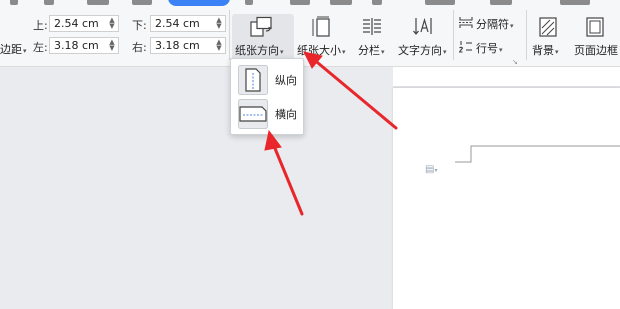 This screenshot has height=309, width=620. What do you see at coordinates (548, 27) in the screenshot?
I see `background-icon` at bounding box center [548, 27].